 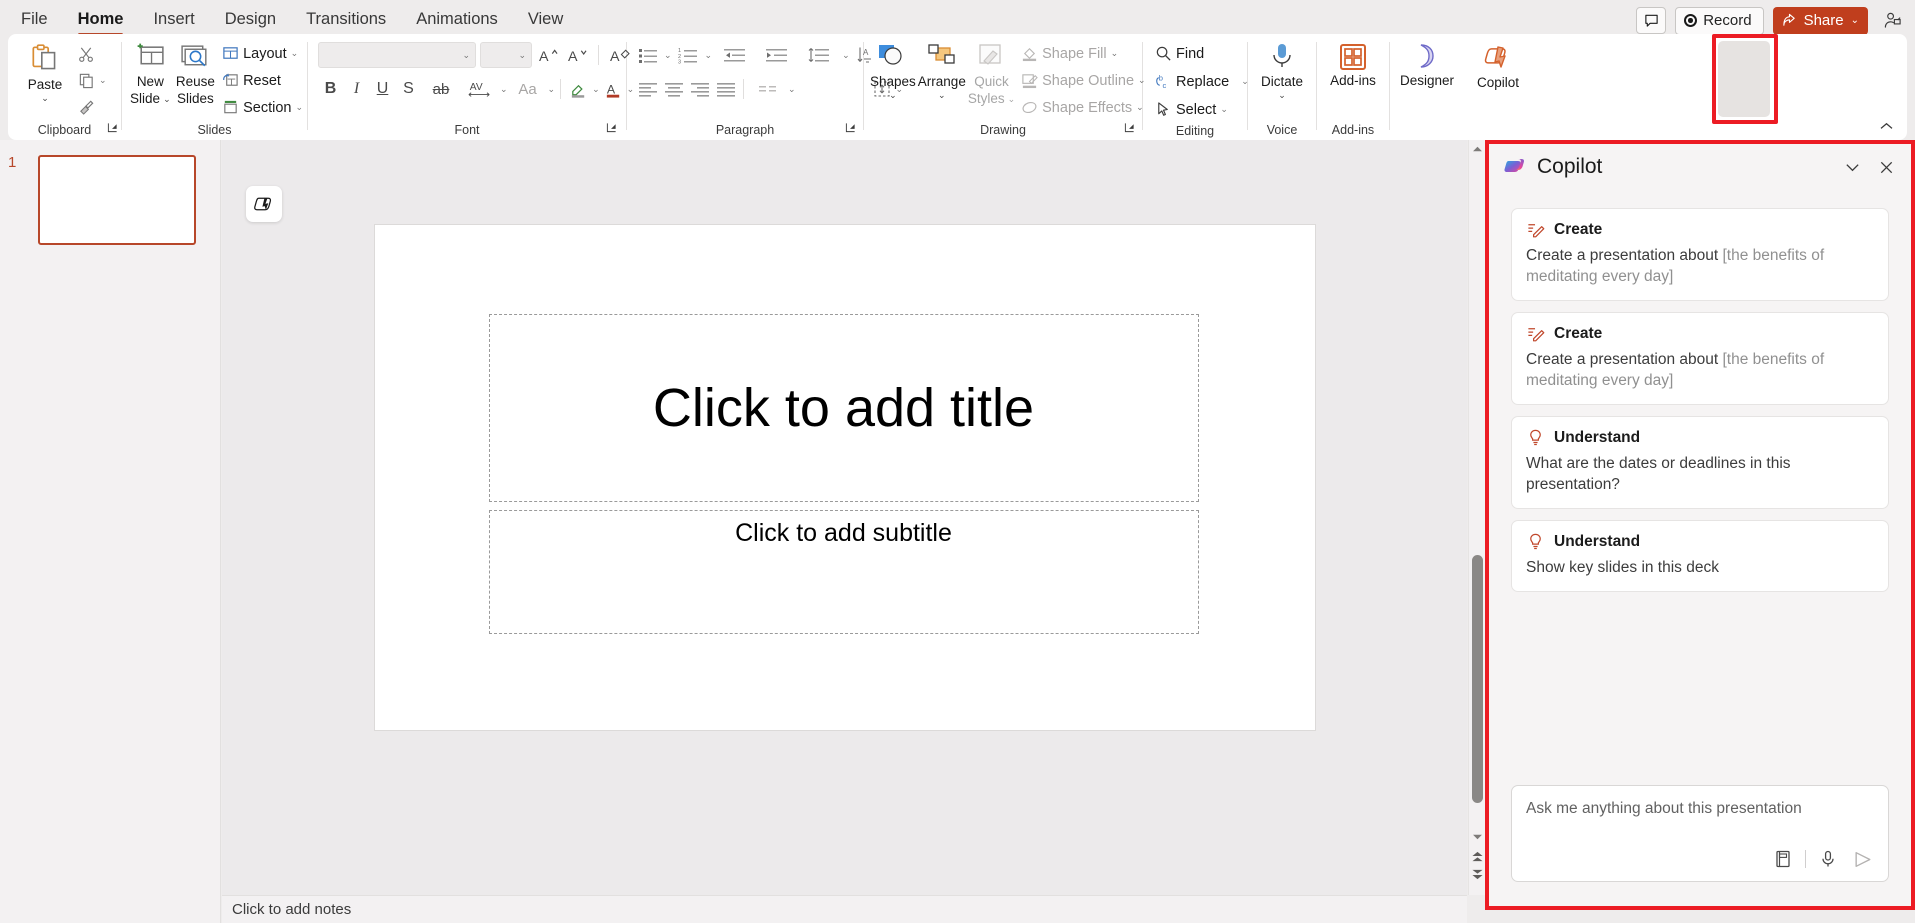 I want to click on prompt-guide-button, so click(x=1783, y=859).